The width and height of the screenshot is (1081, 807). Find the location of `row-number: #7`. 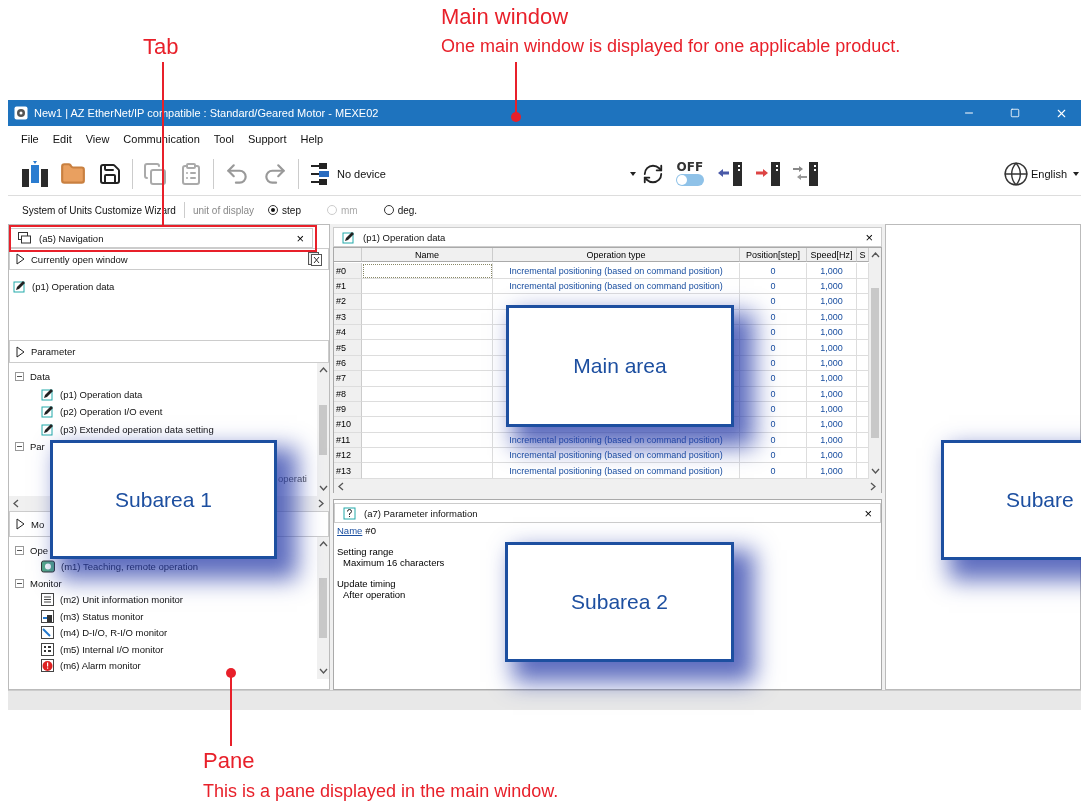

row-number: #7 is located at coordinates (348, 379).